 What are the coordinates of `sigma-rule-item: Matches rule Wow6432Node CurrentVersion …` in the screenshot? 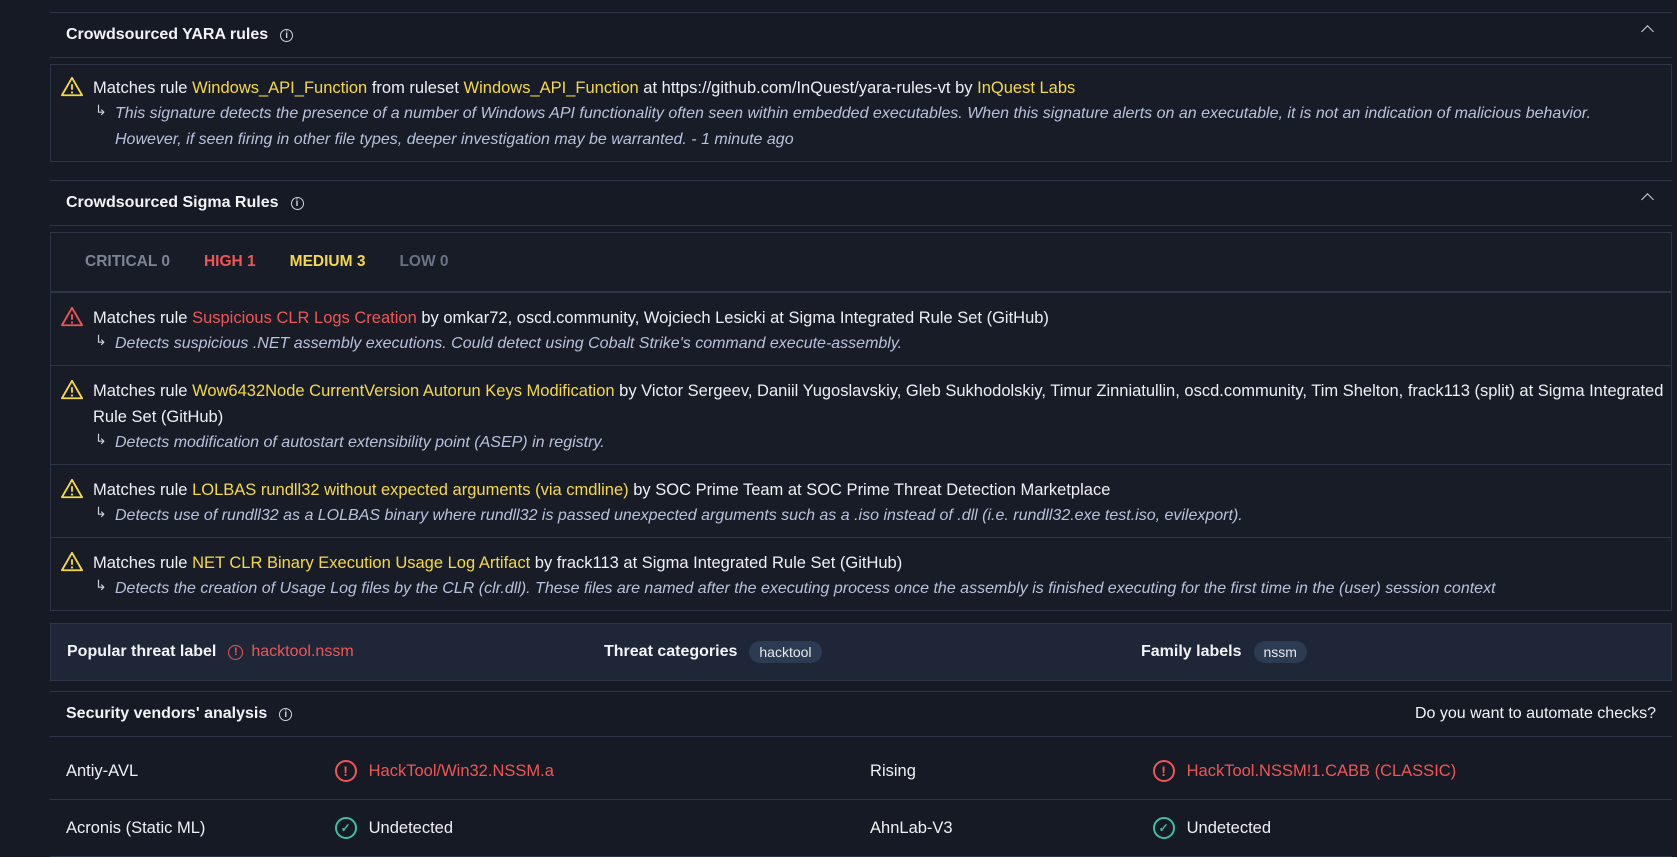 It's located at (861, 414).